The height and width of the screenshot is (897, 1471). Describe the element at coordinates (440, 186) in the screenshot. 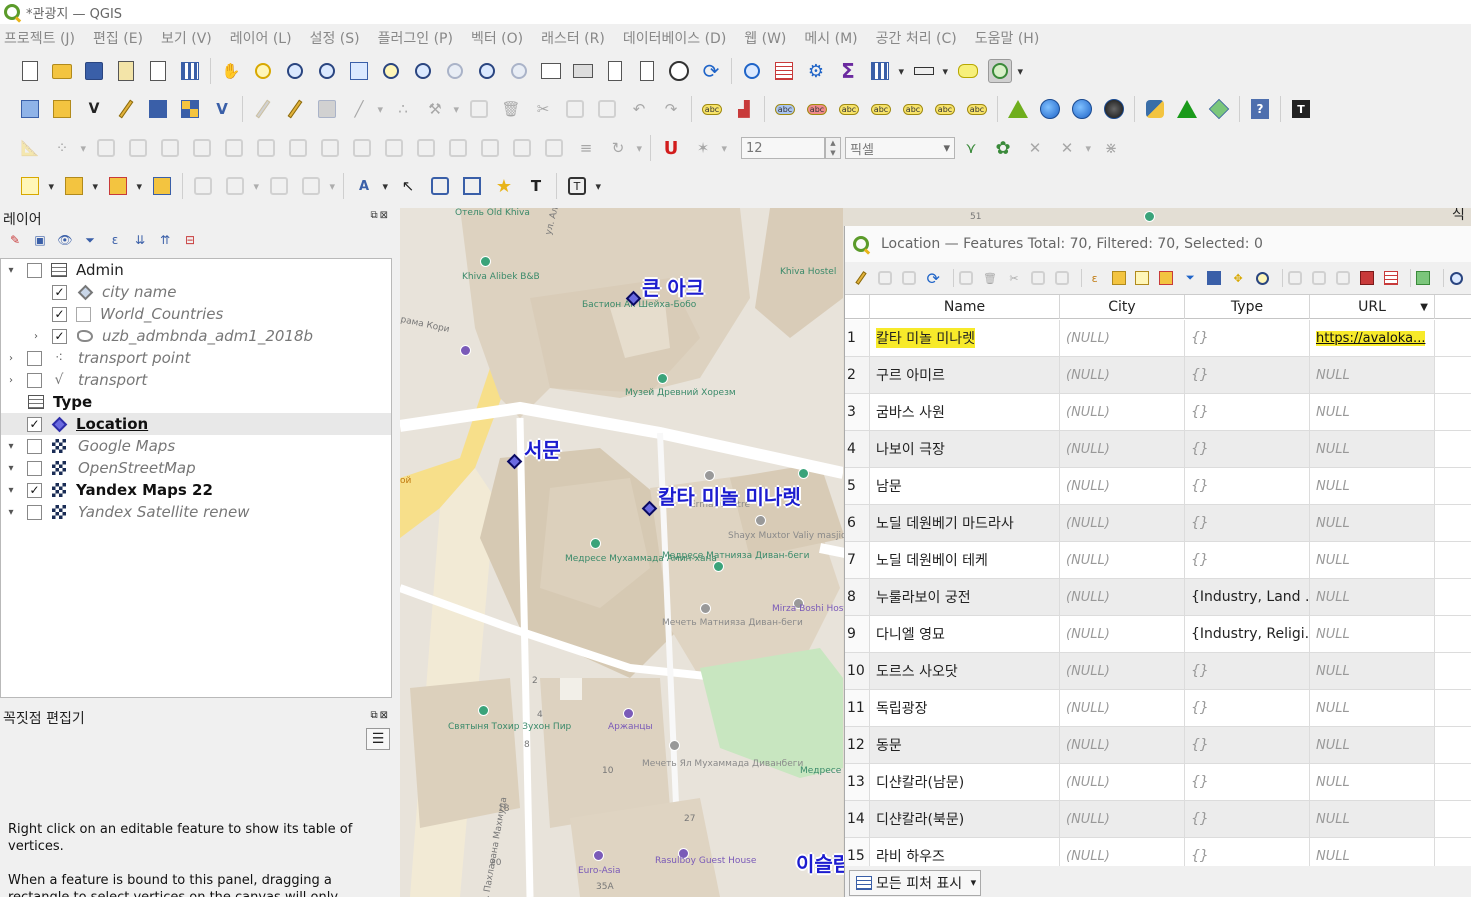

I see `create-polygon-annotation-icon` at that location.